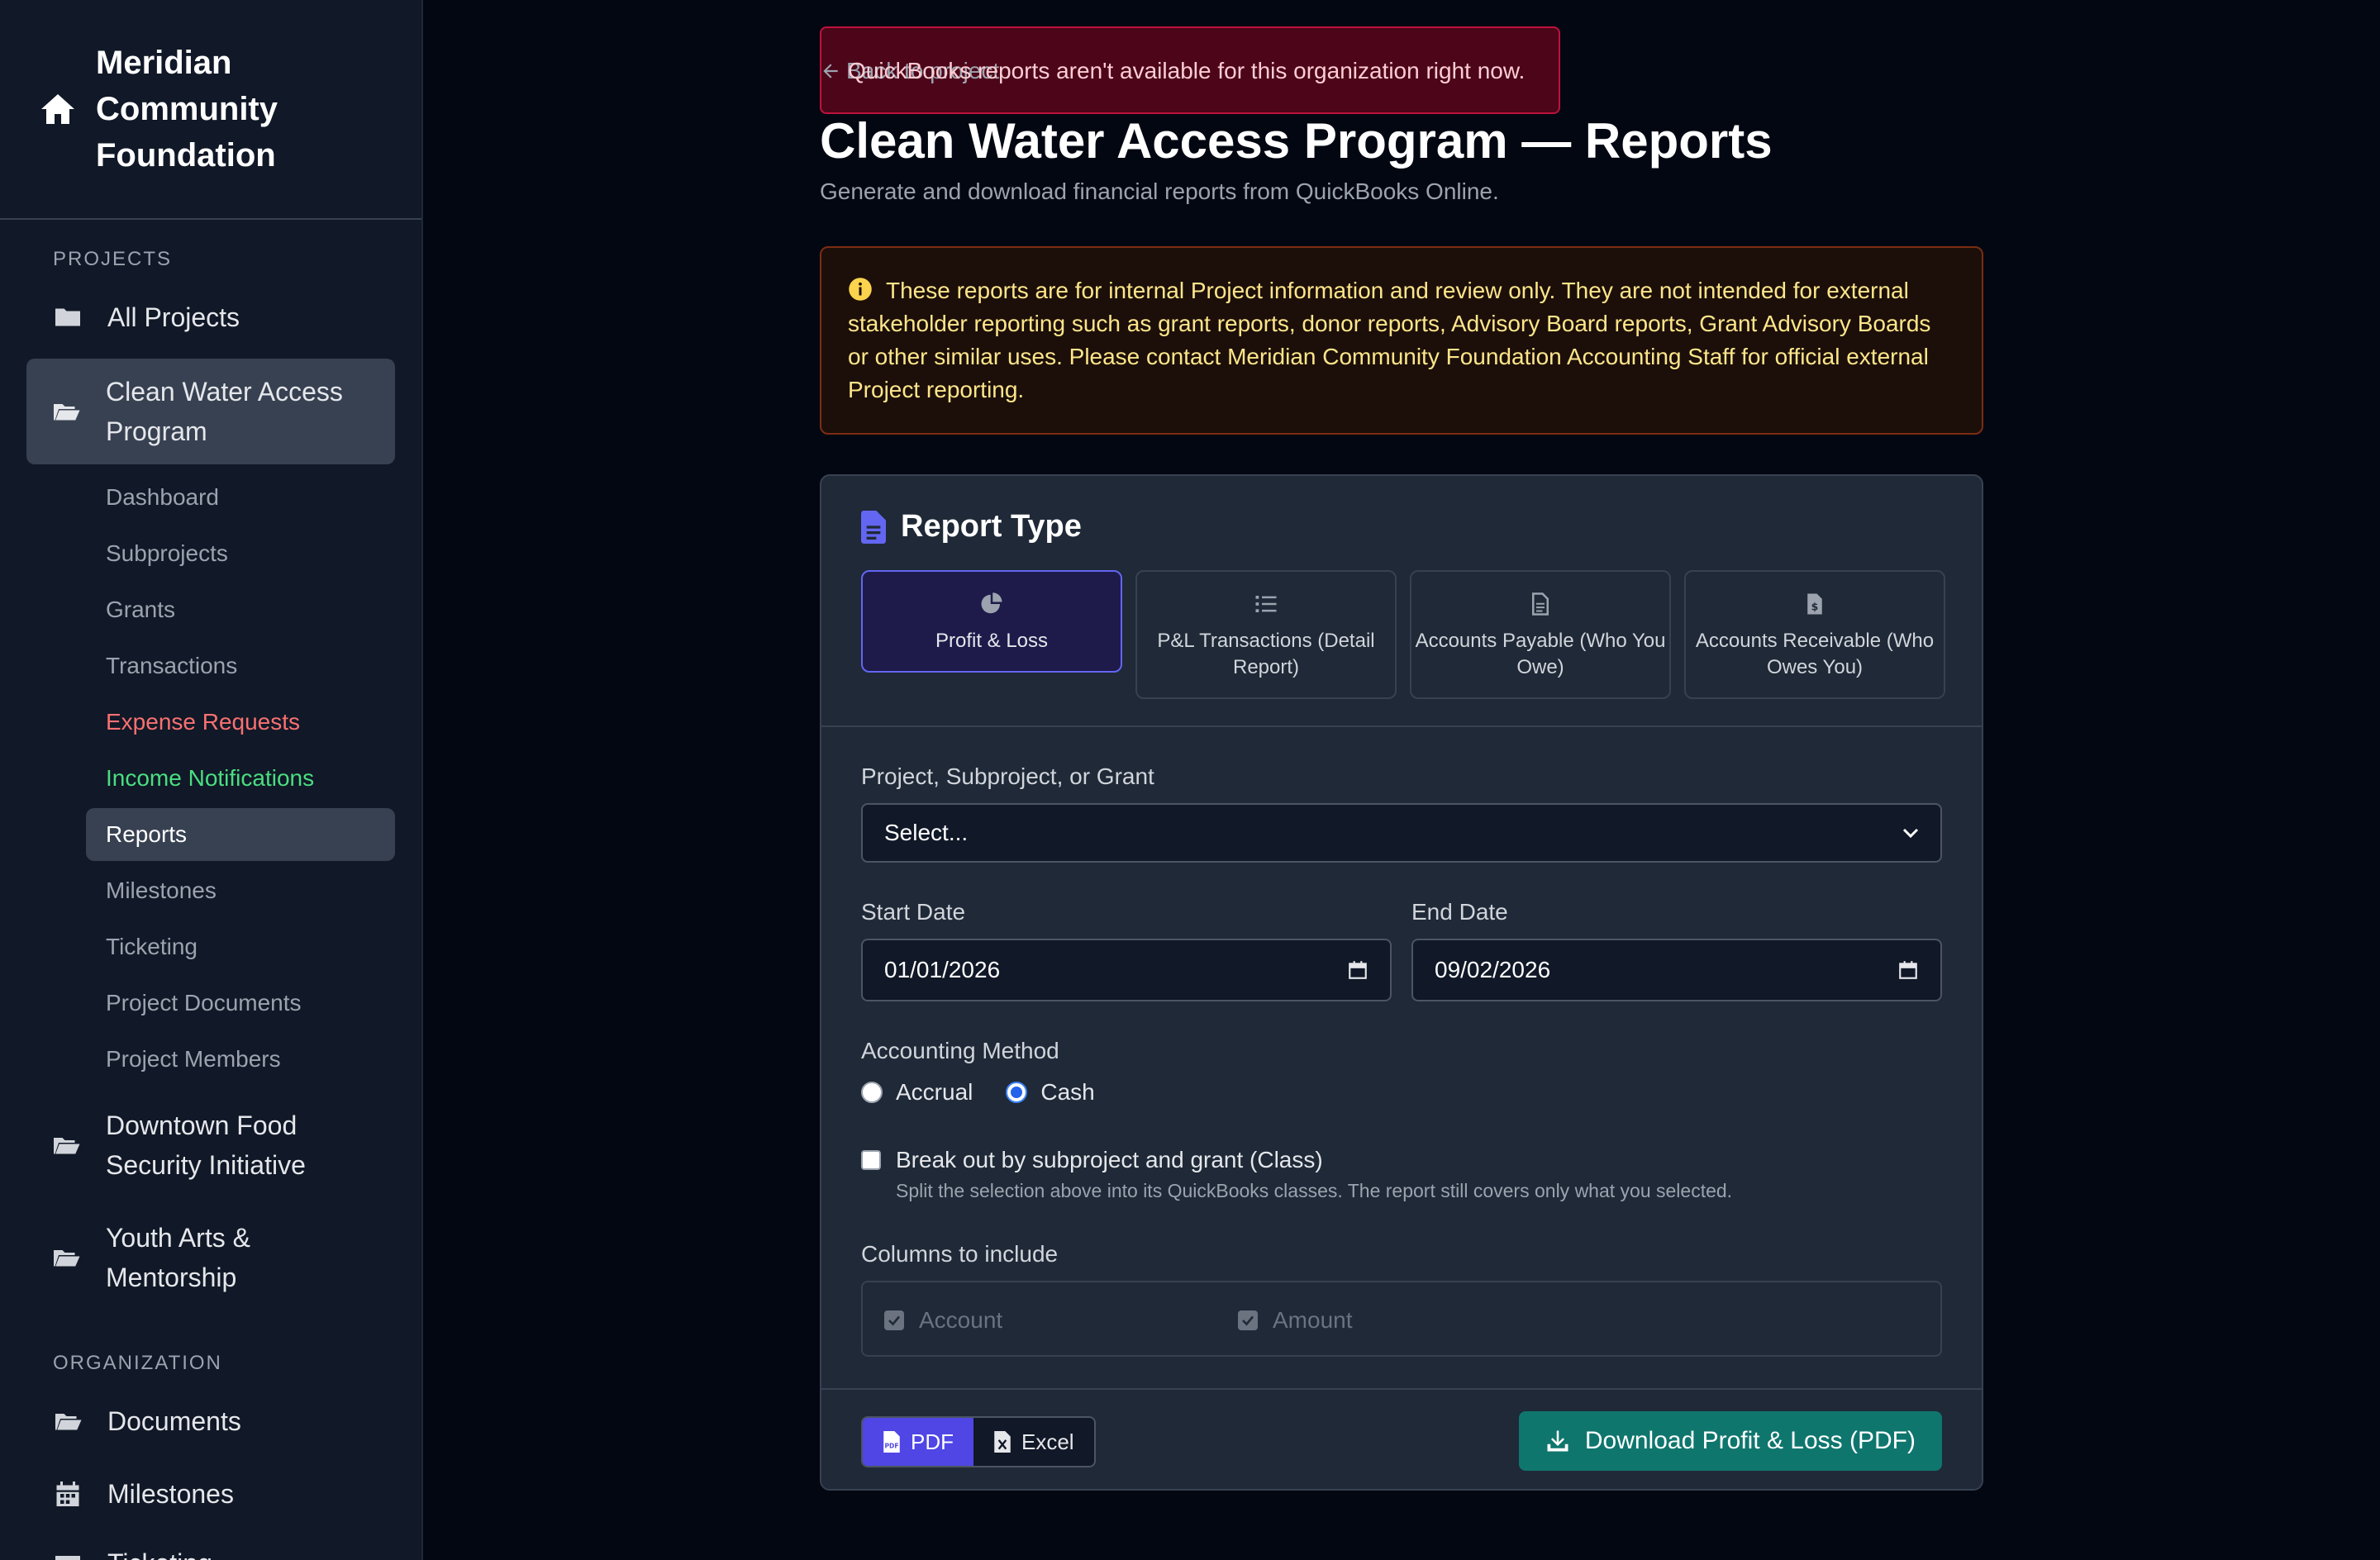 The height and width of the screenshot is (1560, 2380). I want to click on end-date-label: End Date, so click(1459, 912).